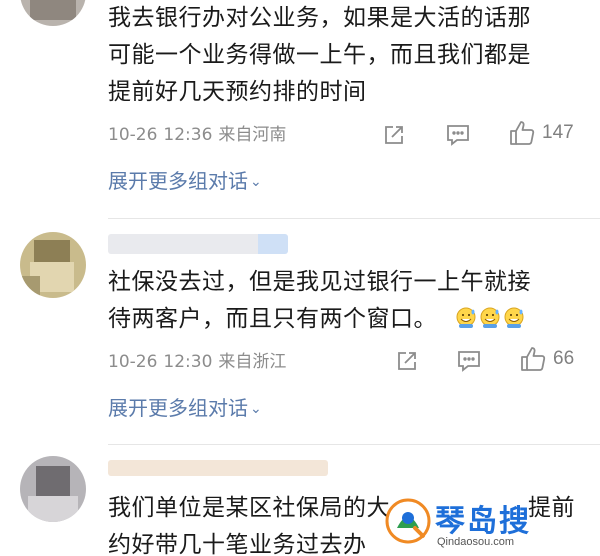  Describe the element at coordinates (249, 508) in the screenshot. I see `comment-line-text: 我们单位是某区社保局的大` at that location.